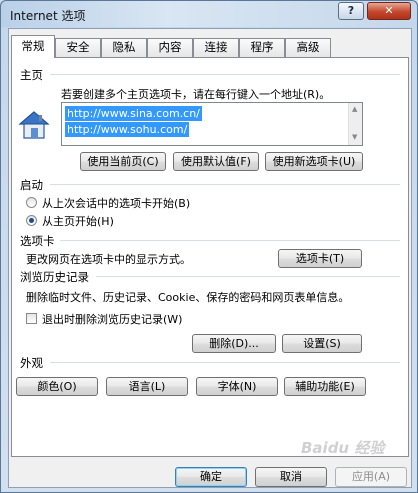  Describe the element at coordinates (262, 47) in the screenshot. I see `tab-programs: 程序` at that location.